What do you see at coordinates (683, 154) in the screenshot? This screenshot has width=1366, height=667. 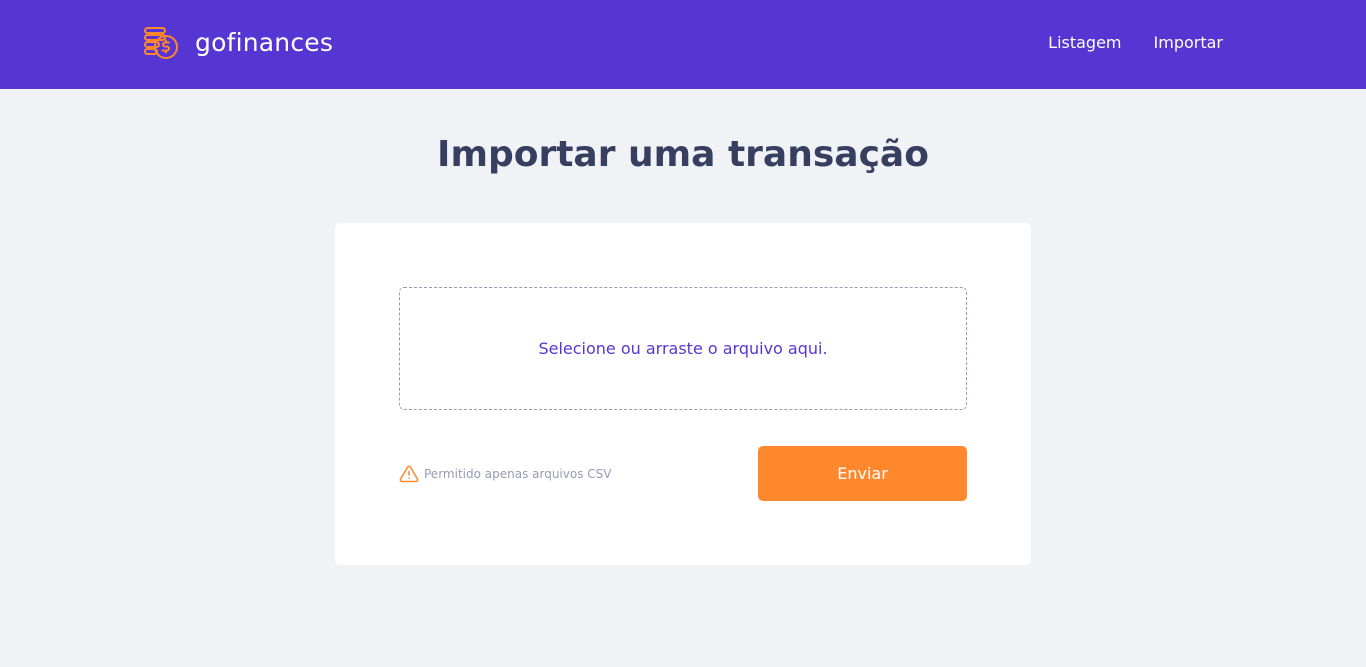 I see `page-title: Importar uma transação` at bounding box center [683, 154].